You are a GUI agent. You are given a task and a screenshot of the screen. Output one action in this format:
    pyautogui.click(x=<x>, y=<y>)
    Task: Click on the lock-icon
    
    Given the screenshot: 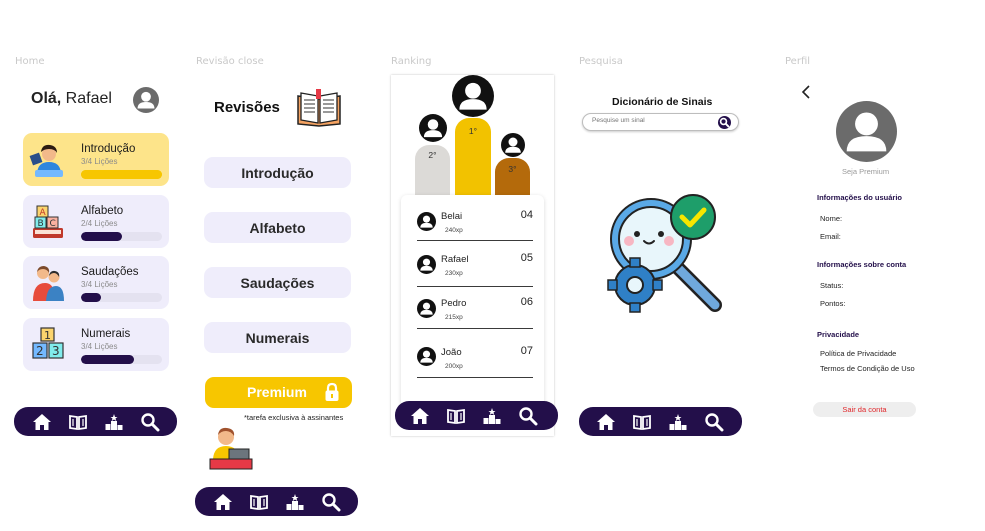 What is the action you would take?
    pyautogui.click(x=332, y=391)
    